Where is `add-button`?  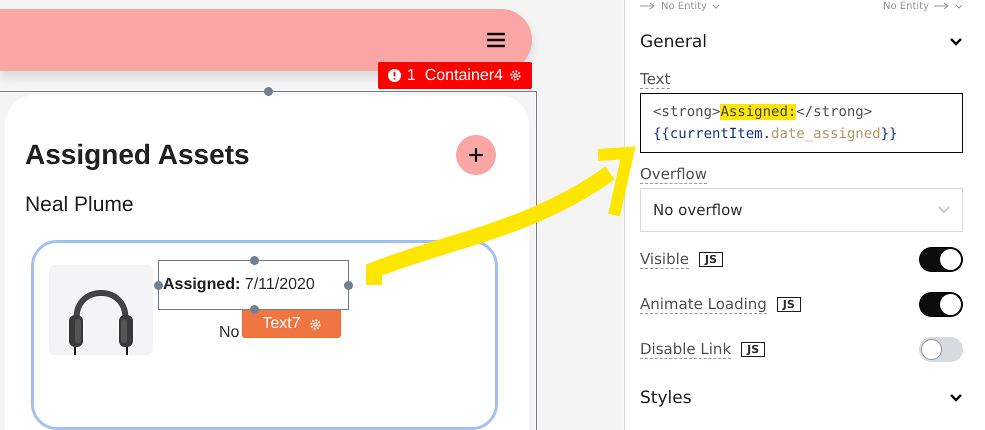 add-button is located at coordinates (476, 155).